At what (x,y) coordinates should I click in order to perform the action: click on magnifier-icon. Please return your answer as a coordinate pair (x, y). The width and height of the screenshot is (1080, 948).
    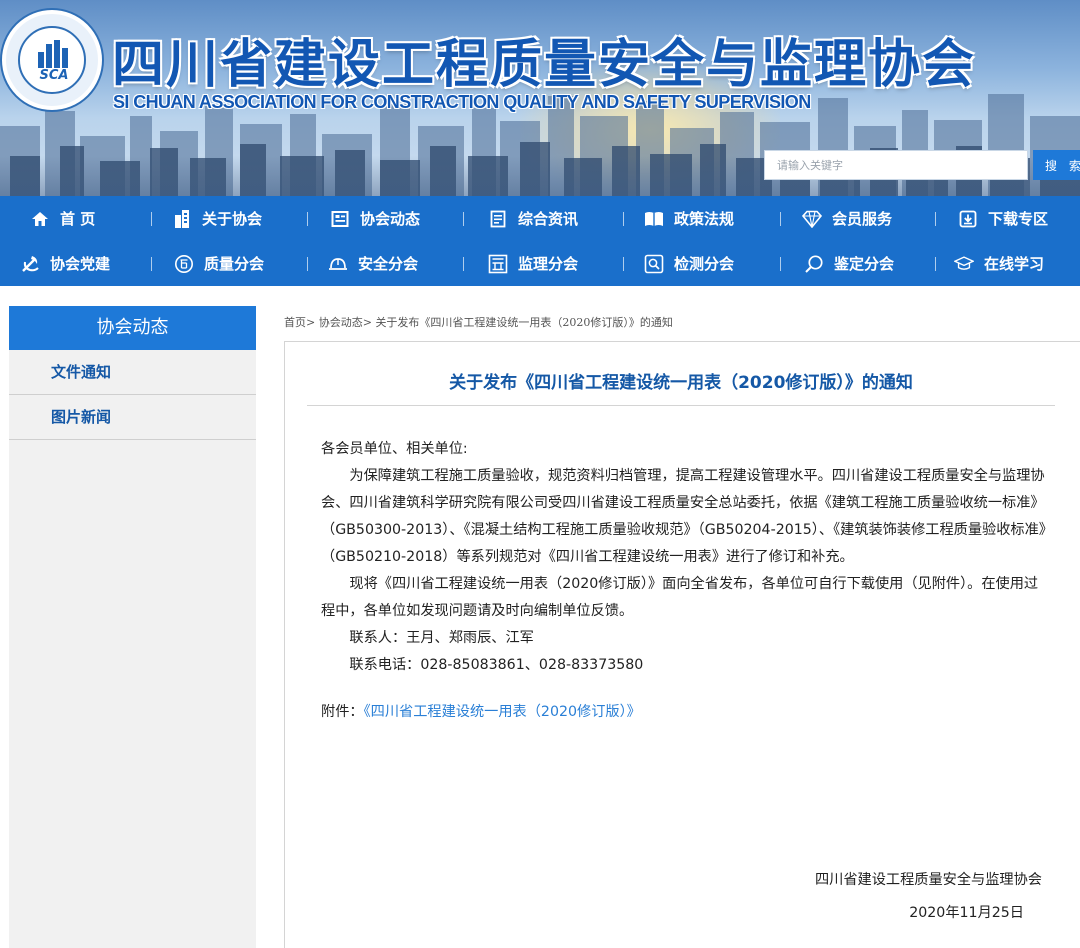
    Looking at the image, I should click on (814, 264).